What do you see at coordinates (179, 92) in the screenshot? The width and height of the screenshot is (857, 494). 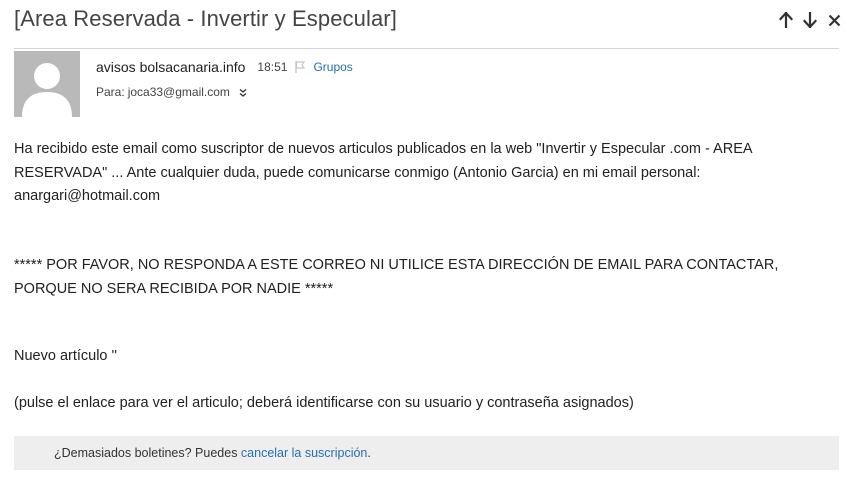 I see `recipient-address: joca33@gmail.com` at bounding box center [179, 92].